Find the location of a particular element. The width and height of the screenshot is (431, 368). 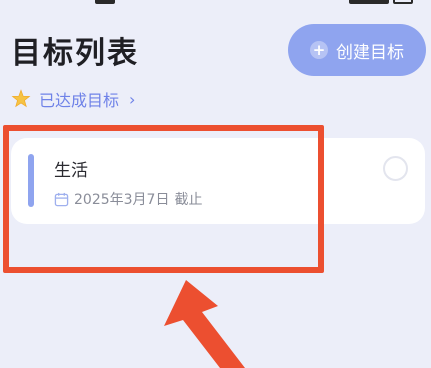

goal-title: 生活 is located at coordinates (71, 171).